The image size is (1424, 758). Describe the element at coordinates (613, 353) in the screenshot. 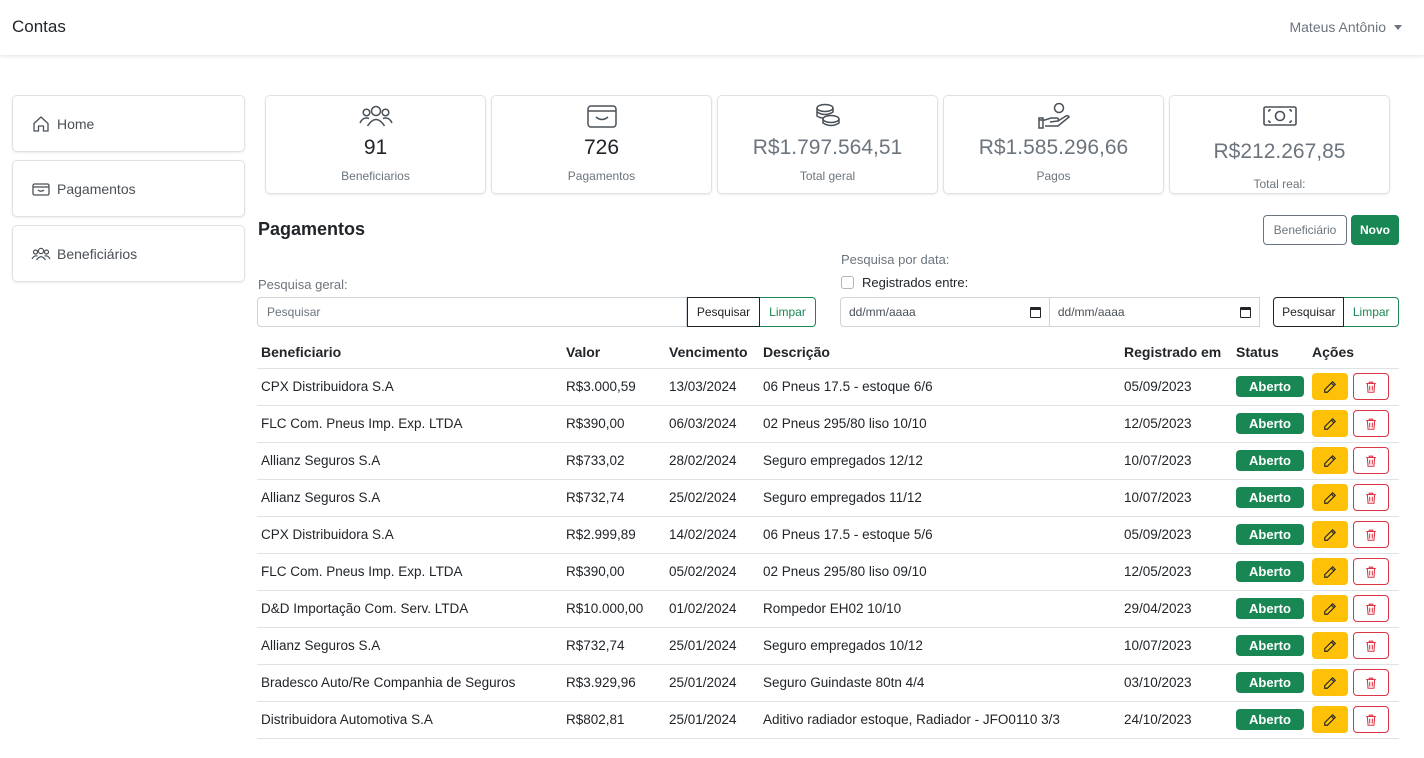

I see `col-header-valor: Valor` at that location.